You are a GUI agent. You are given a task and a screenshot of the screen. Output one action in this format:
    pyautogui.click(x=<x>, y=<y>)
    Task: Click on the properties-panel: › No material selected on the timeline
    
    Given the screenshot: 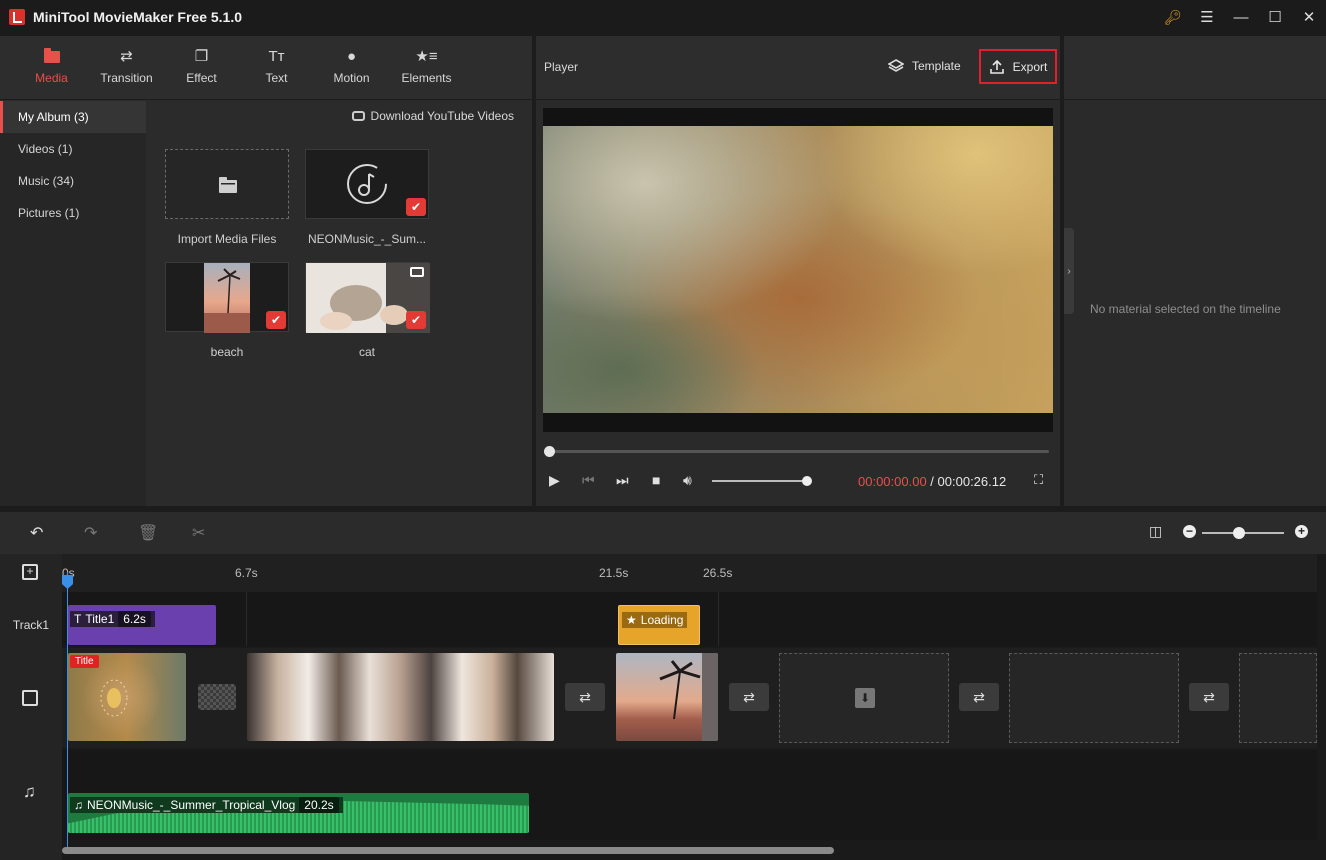 What is the action you would take?
    pyautogui.click(x=1195, y=271)
    